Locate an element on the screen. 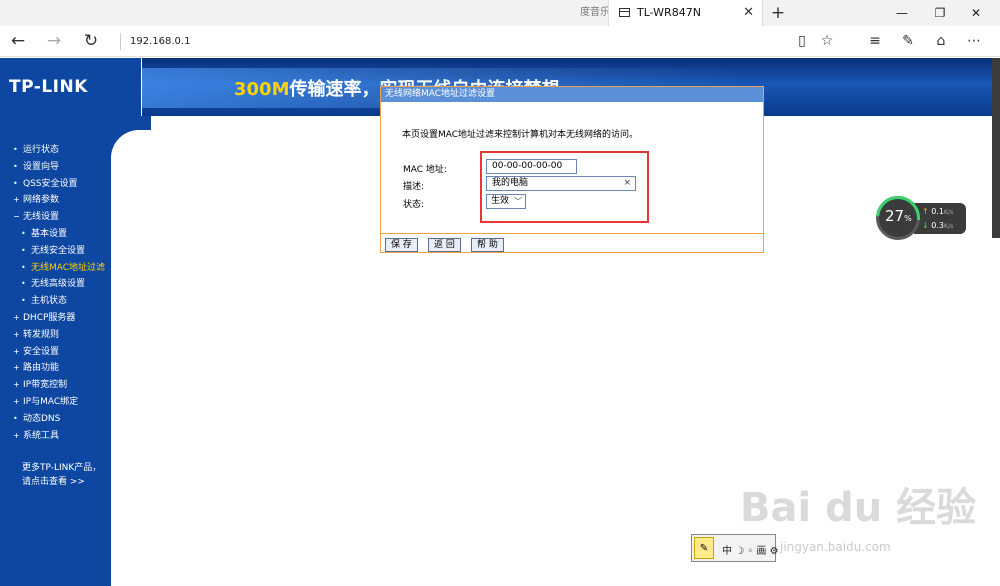 The height and width of the screenshot is (586, 1000). sidebar-item: + IP与MAC绑定 is located at coordinates (62, 402).